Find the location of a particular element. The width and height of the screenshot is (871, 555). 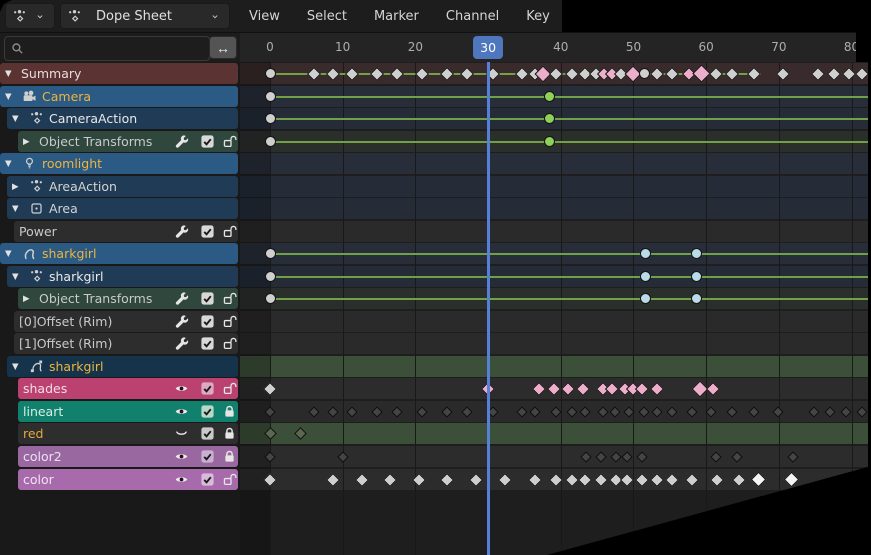

search-field is located at coordinates (107, 48).